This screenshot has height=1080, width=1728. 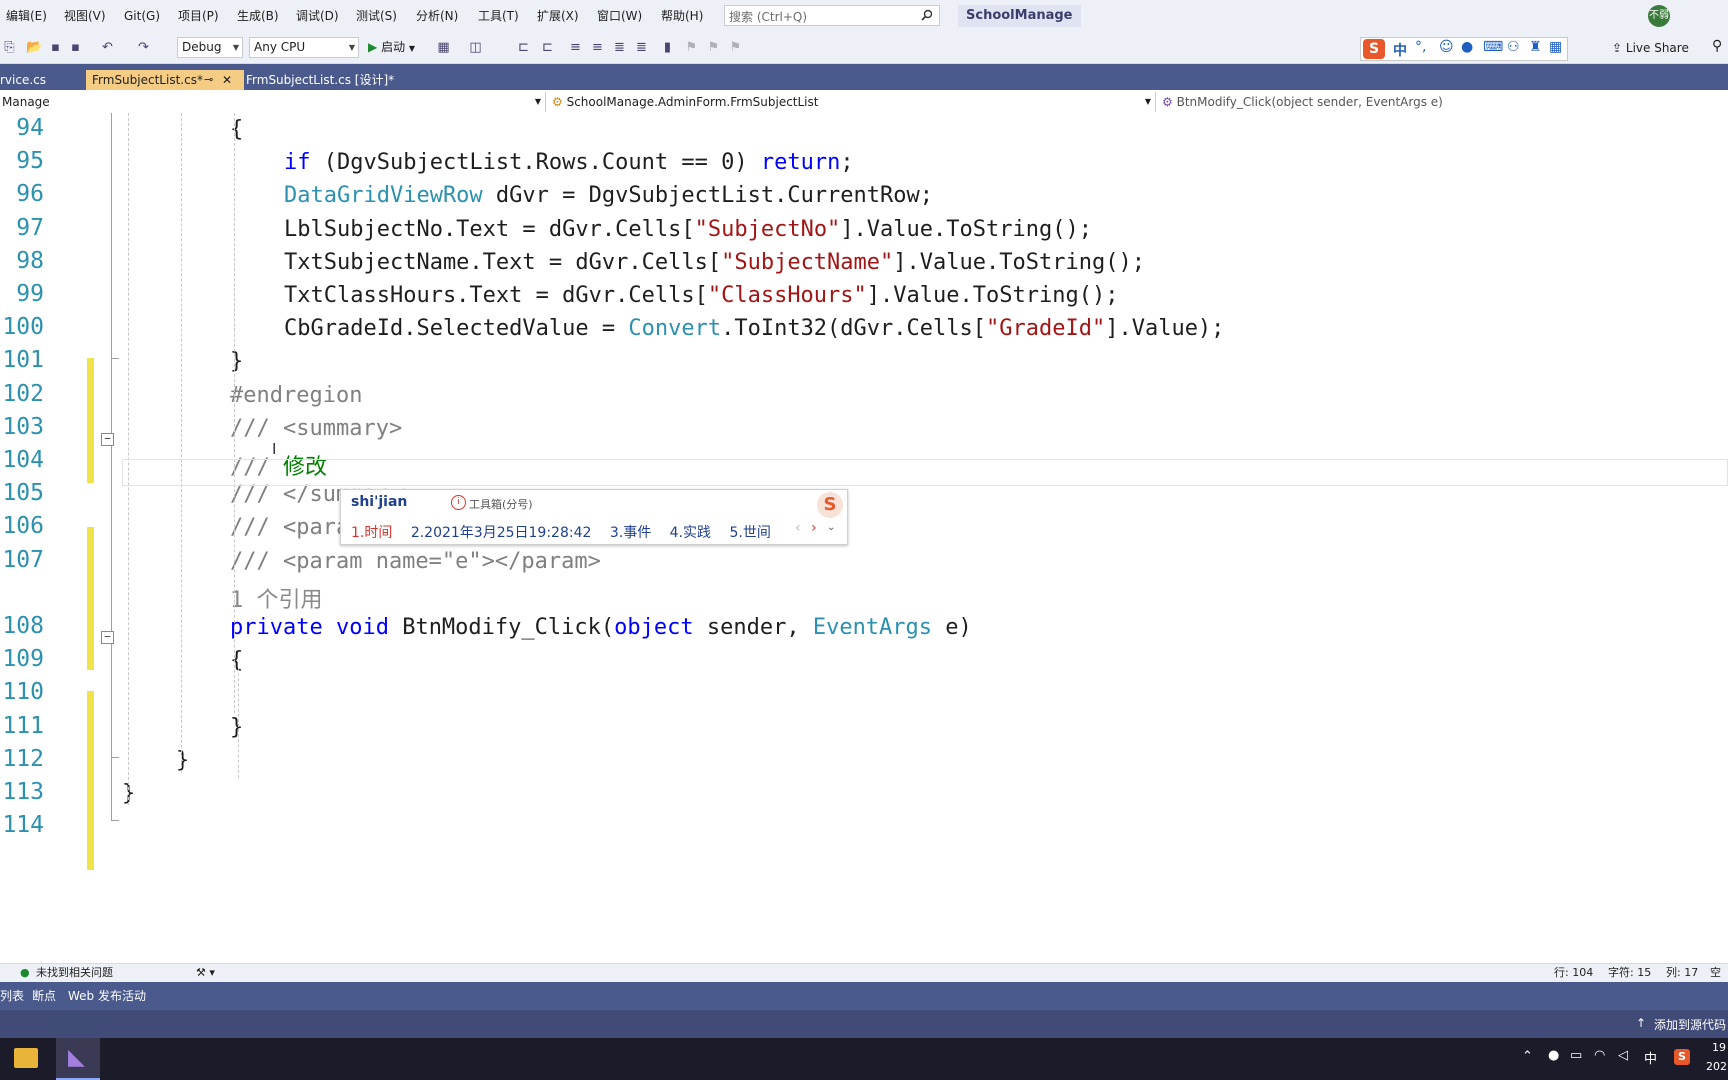 I want to click on collapse-method-icon: −, so click(x=107, y=637).